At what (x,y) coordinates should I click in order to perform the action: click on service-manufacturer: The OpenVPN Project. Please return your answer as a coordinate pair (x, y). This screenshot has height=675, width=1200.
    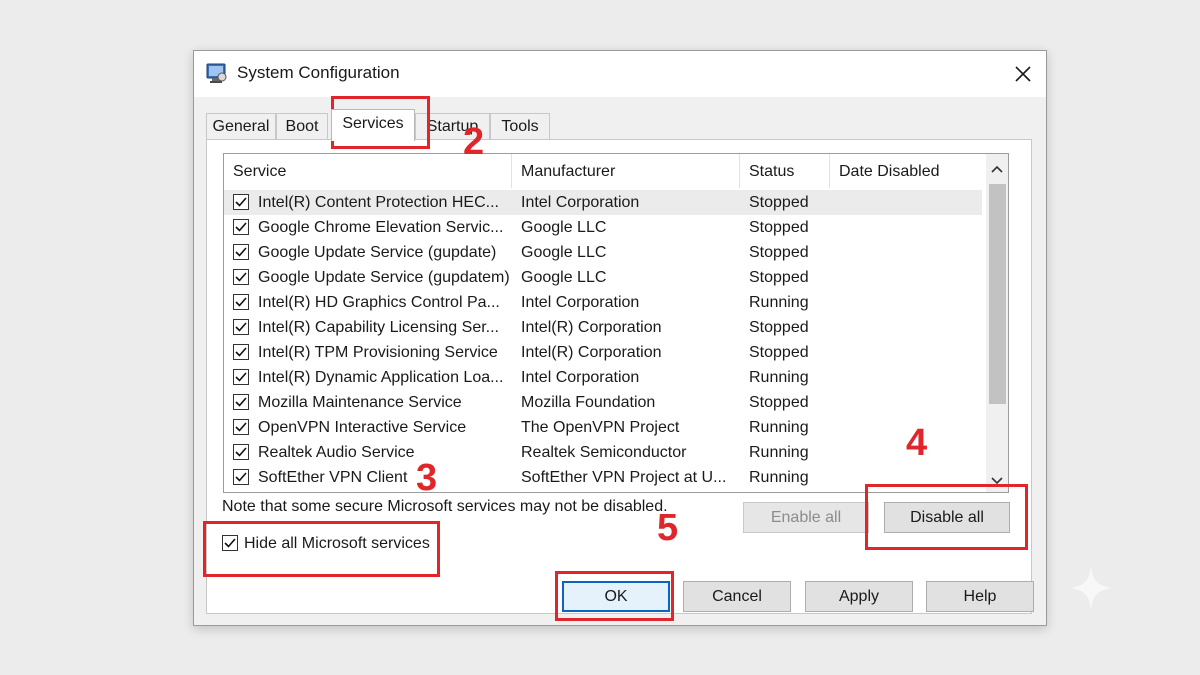
    Looking at the image, I should click on (600, 427).